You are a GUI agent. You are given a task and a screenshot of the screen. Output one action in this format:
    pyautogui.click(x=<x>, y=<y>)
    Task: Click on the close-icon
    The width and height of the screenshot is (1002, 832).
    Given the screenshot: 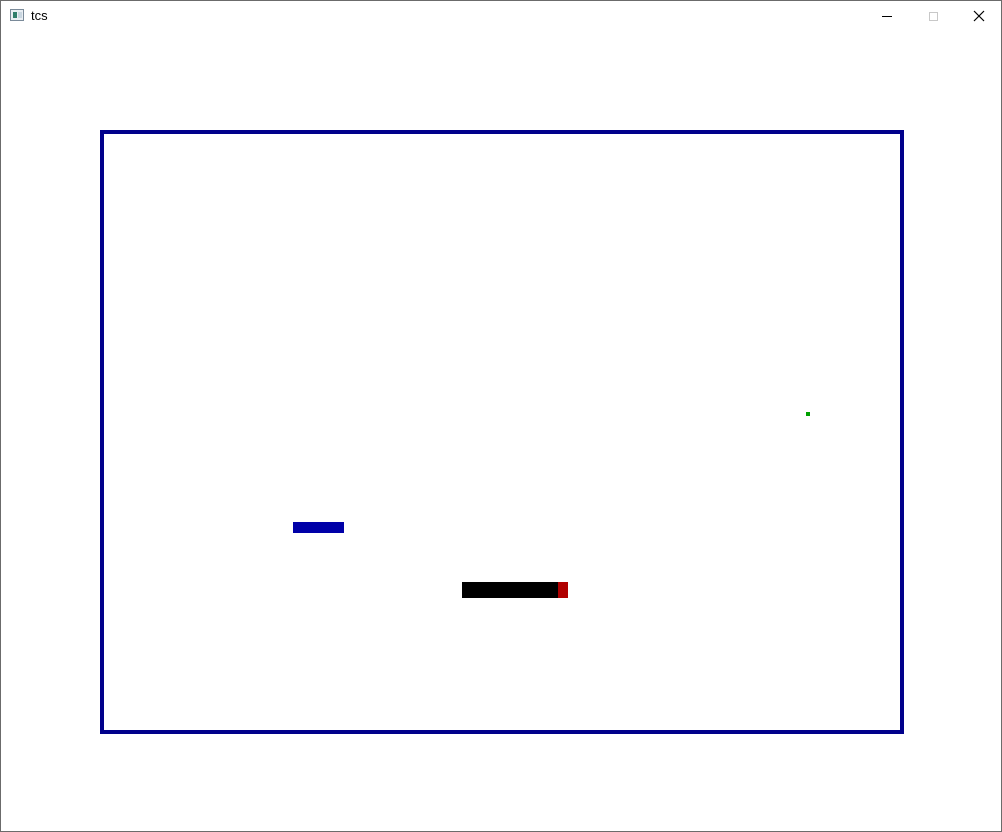 What is the action you would take?
    pyautogui.click(x=979, y=16)
    